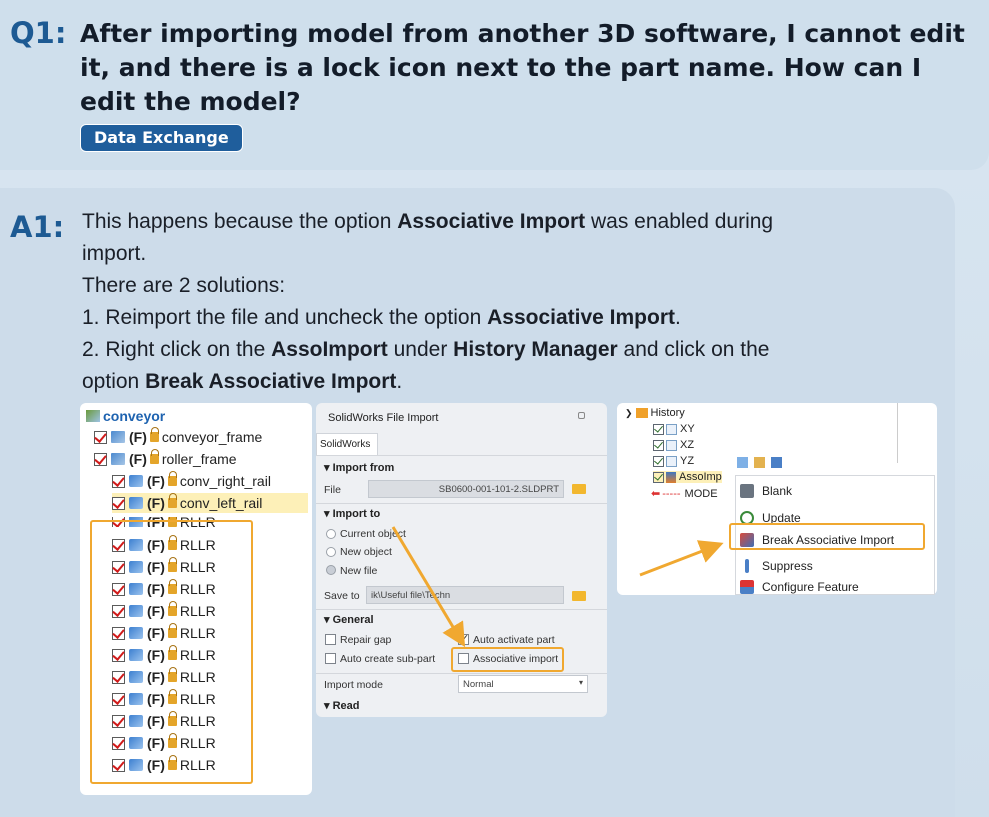  I want to click on import-mode-select: Normal ▾, so click(523, 684).